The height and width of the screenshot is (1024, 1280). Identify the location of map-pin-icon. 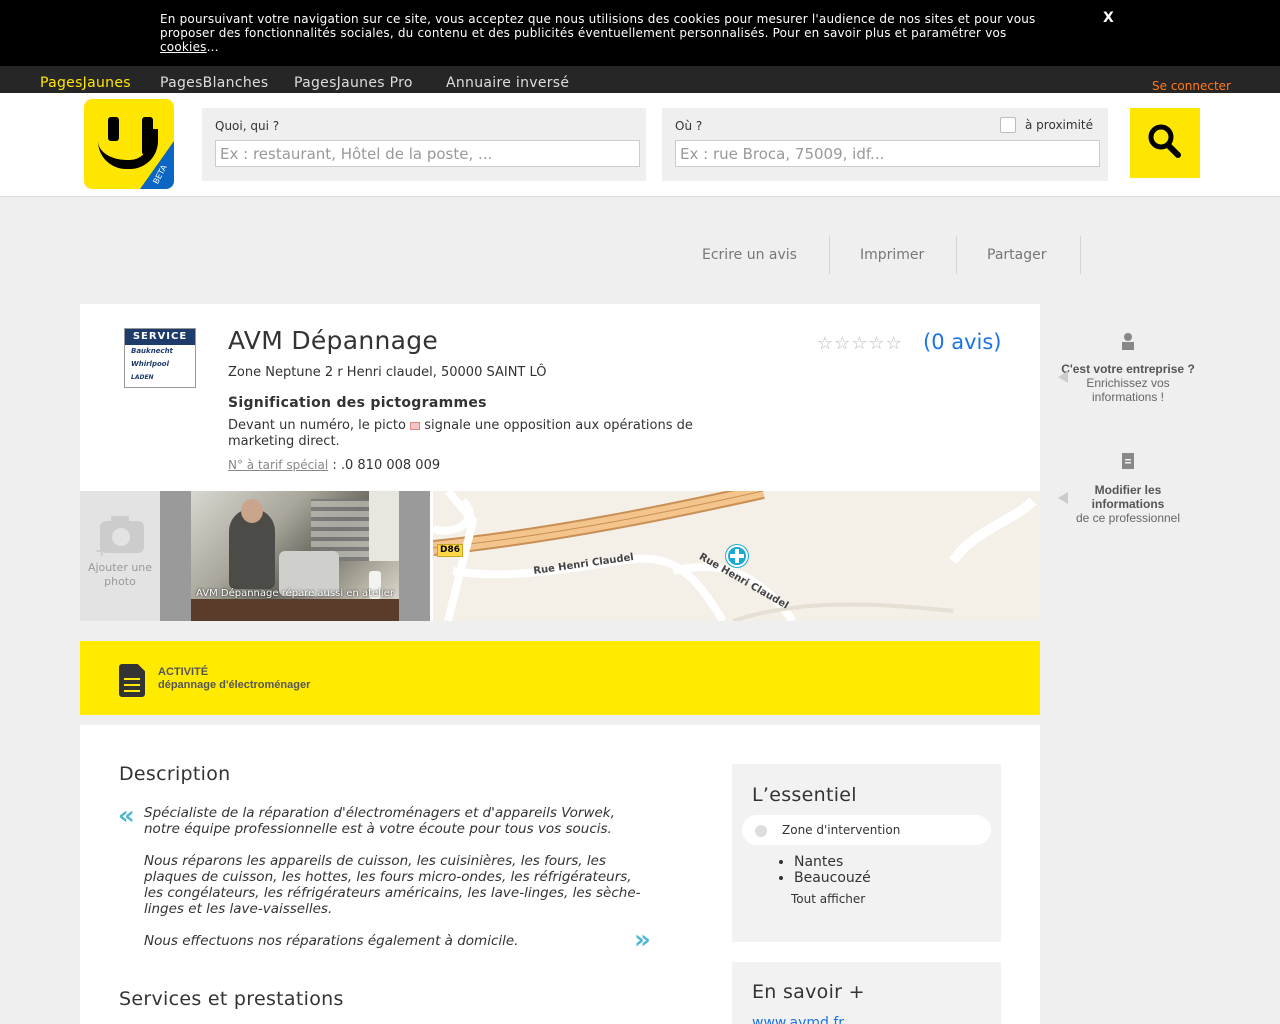
(737, 556).